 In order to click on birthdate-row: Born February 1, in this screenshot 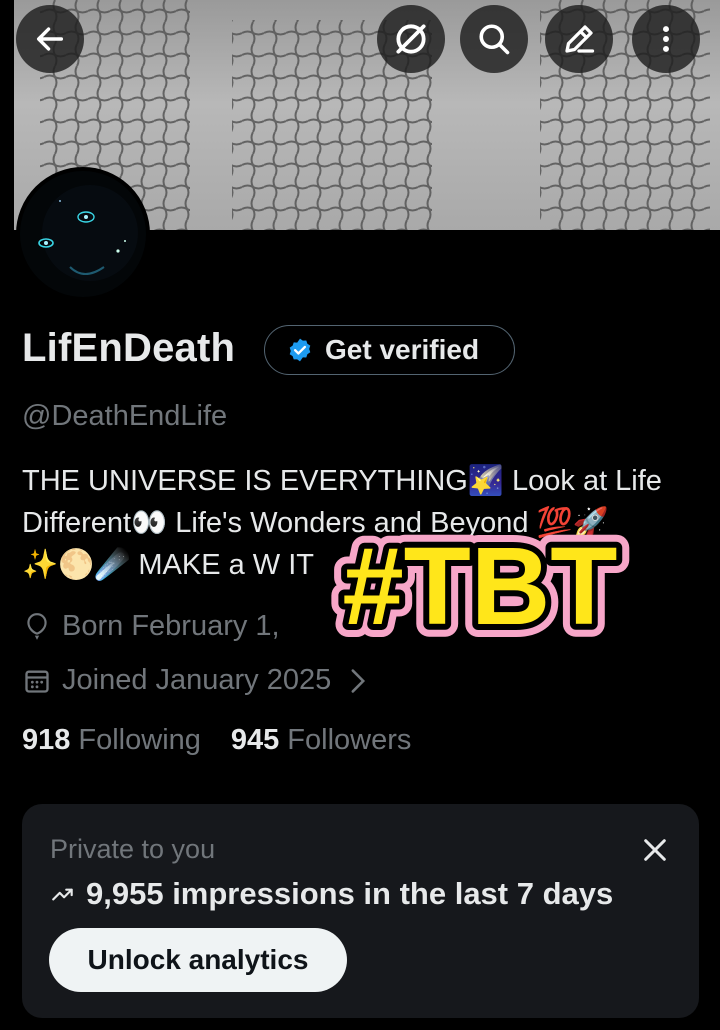, I will do `click(151, 626)`.